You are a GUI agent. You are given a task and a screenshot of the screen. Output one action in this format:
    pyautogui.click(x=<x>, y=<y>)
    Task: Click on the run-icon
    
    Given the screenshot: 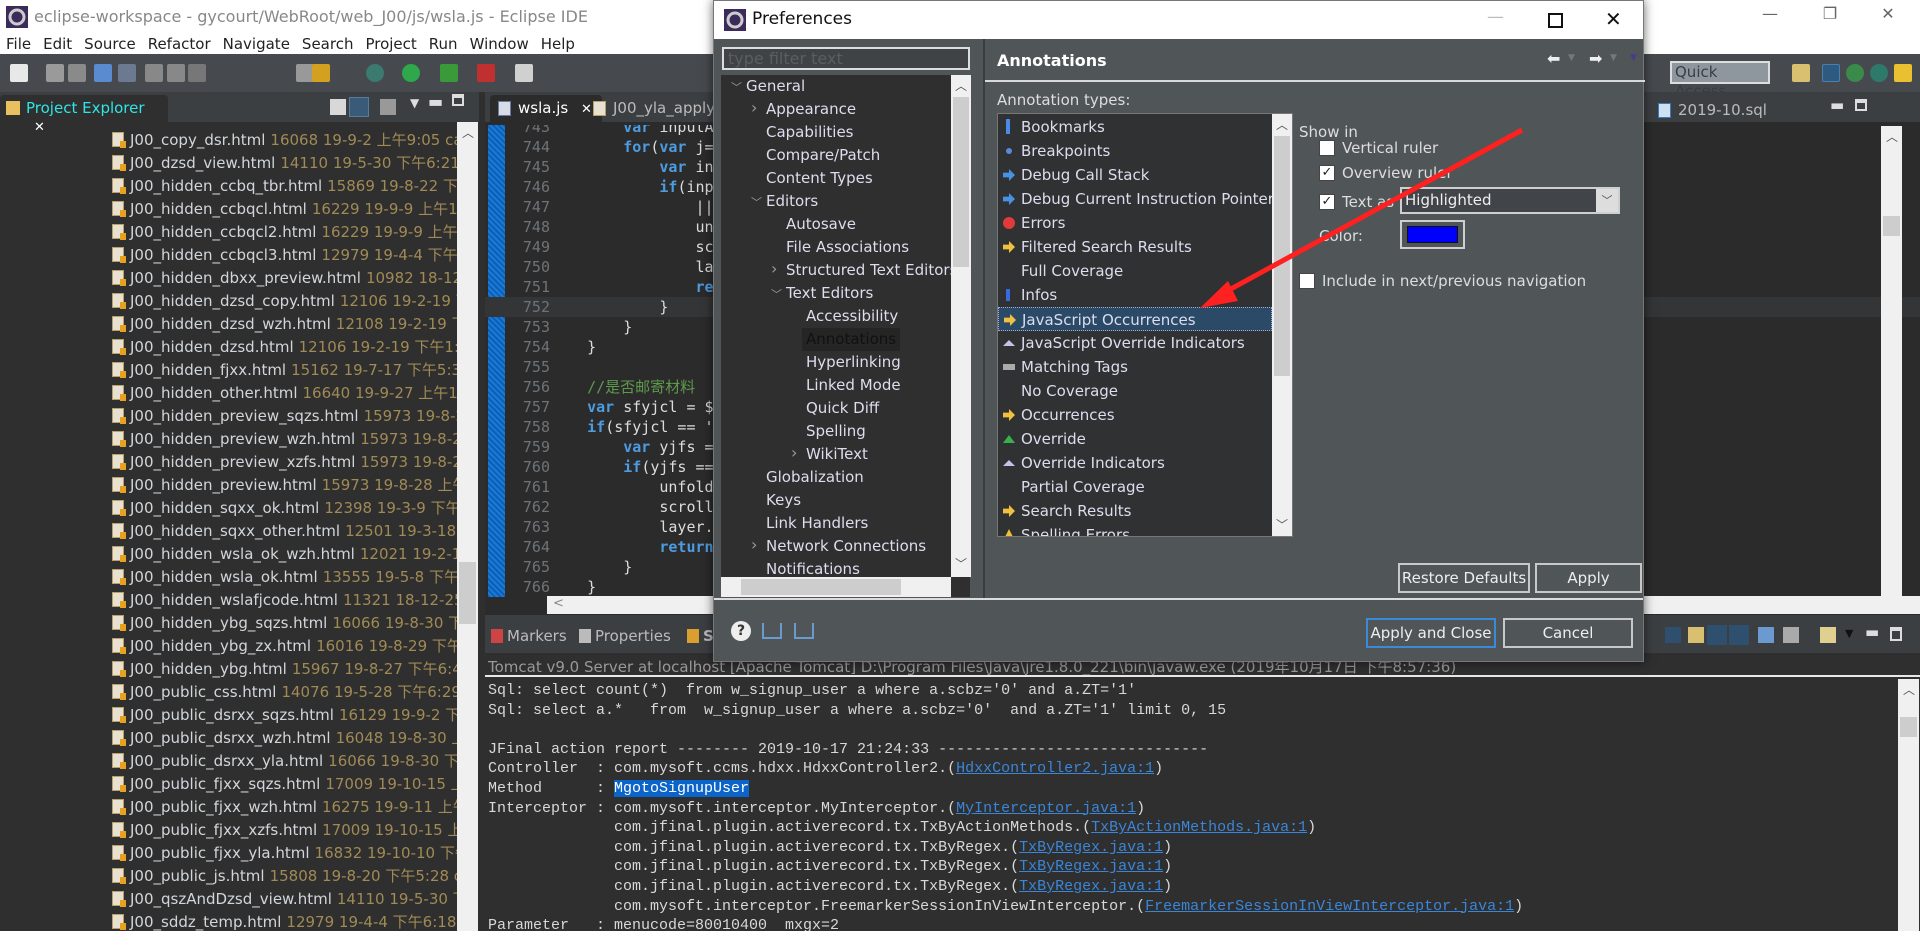 What is the action you would take?
    pyautogui.click(x=411, y=73)
    